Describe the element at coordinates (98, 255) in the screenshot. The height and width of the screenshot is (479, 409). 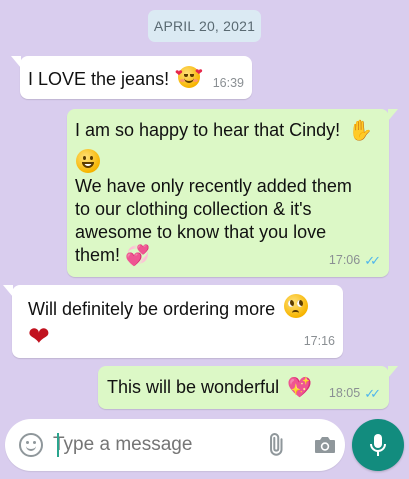
I see `message-line: them!` at that location.